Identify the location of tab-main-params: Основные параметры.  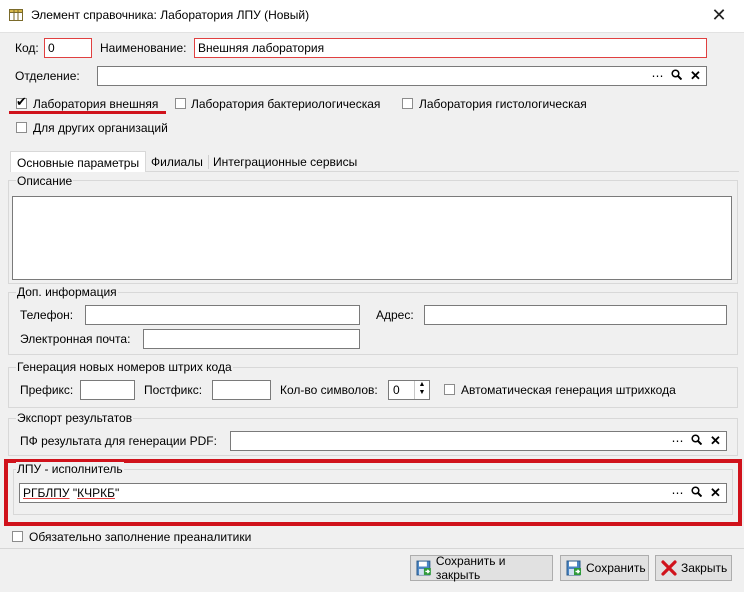
(78, 161).